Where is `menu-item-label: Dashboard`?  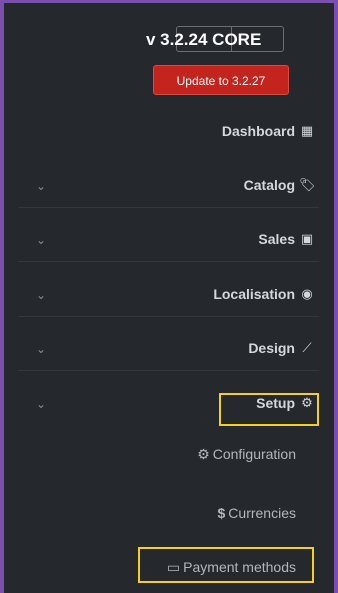
menu-item-label: Dashboard is located at coordinates (258, 131).